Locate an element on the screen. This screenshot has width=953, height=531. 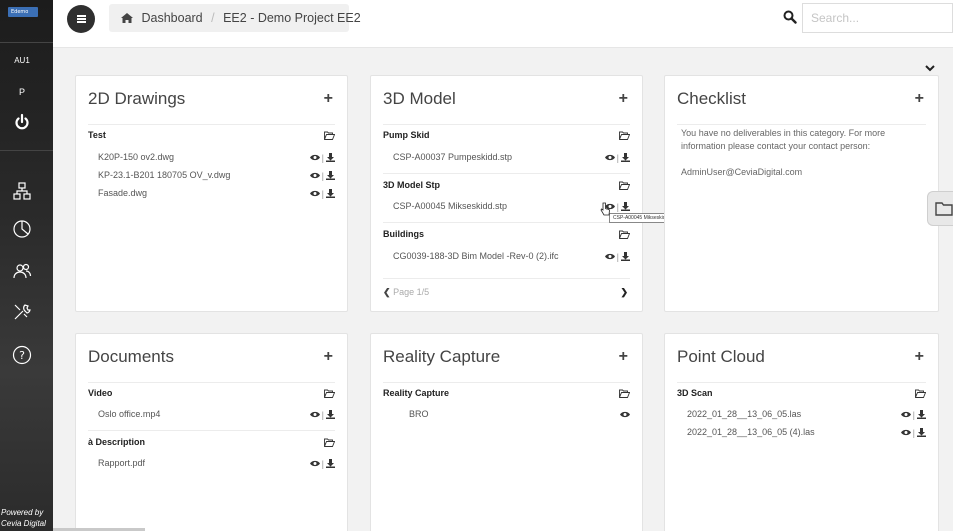
users-icon is located at coordinates (22, 271).